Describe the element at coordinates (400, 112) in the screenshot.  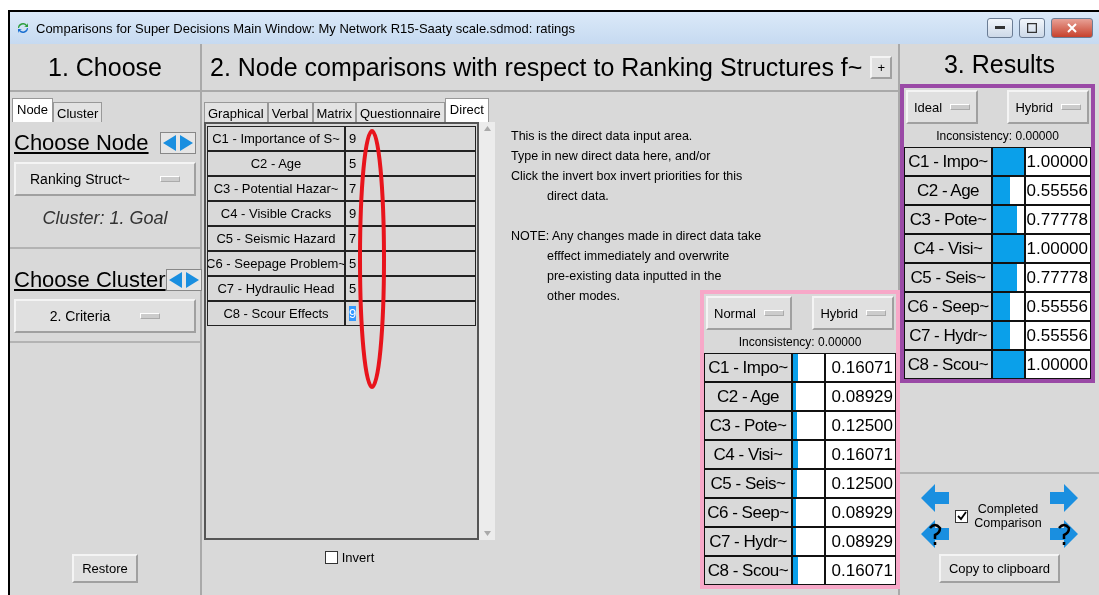
I see `tab: Questionnaire` at that location.